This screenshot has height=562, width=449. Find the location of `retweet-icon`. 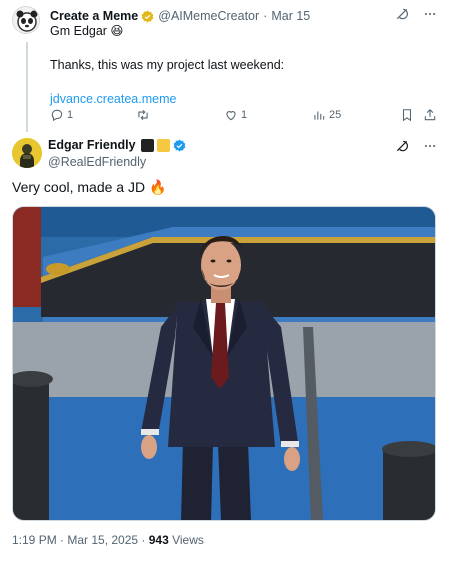

retweet-icon is located at coordinates (143, 115).